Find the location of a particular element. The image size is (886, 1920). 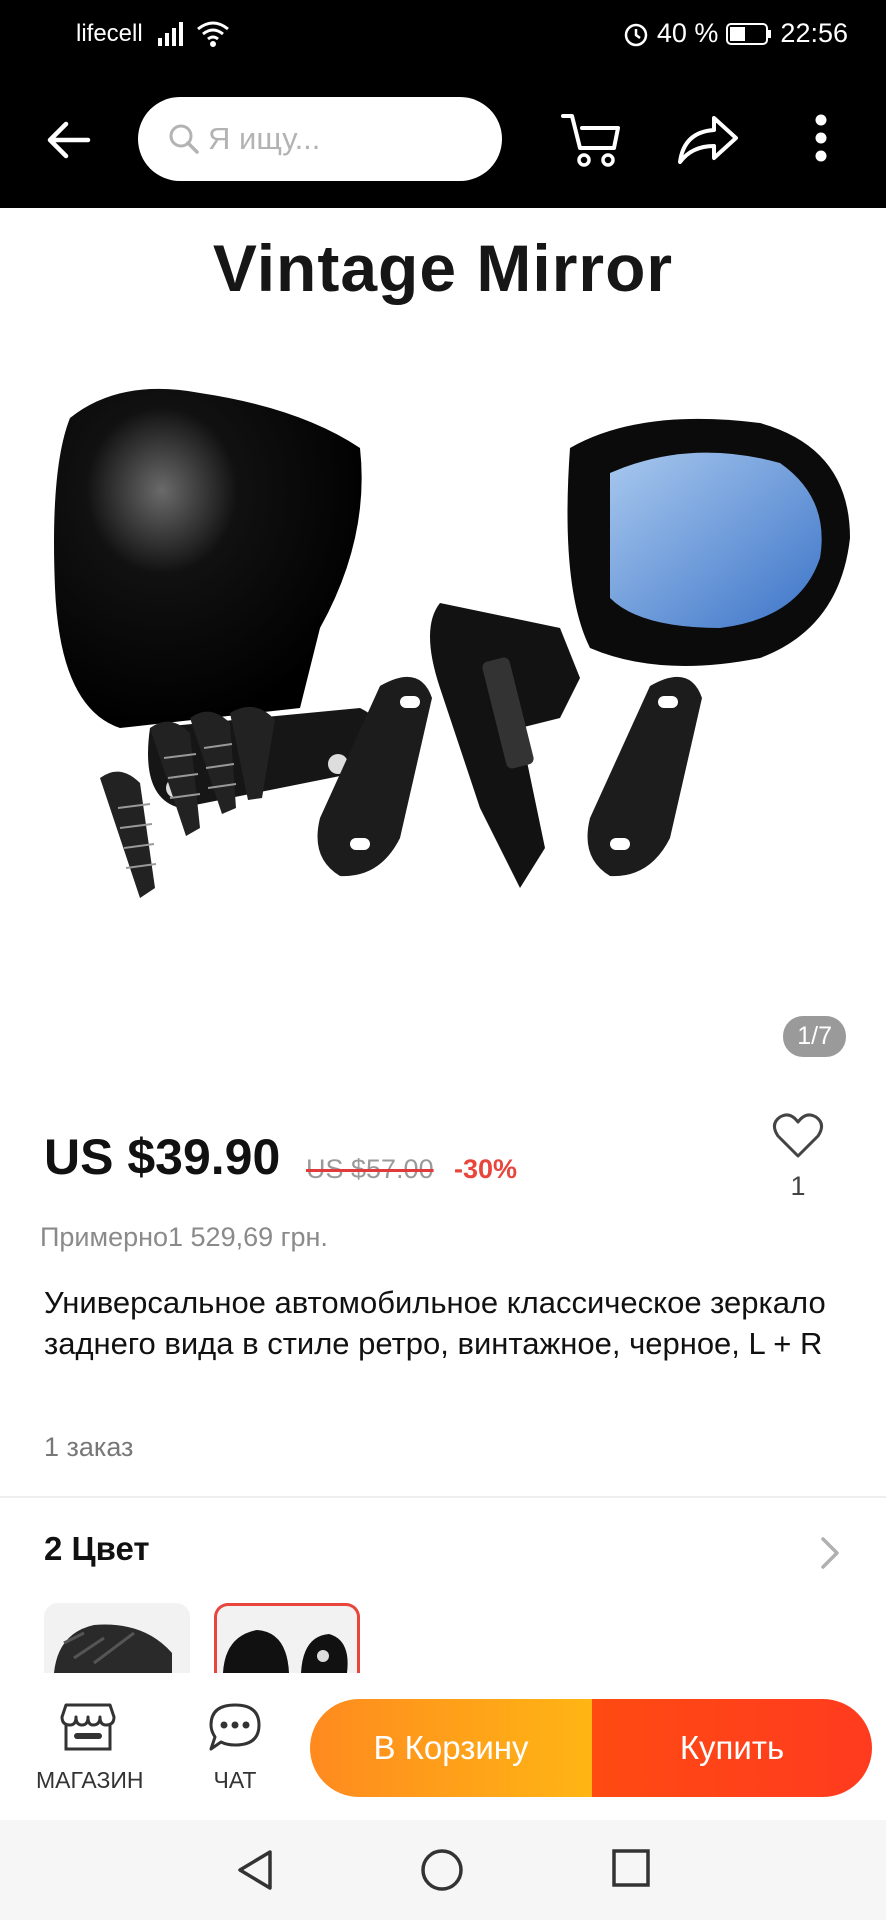

cart-icon is located at coordinates (591, 139).